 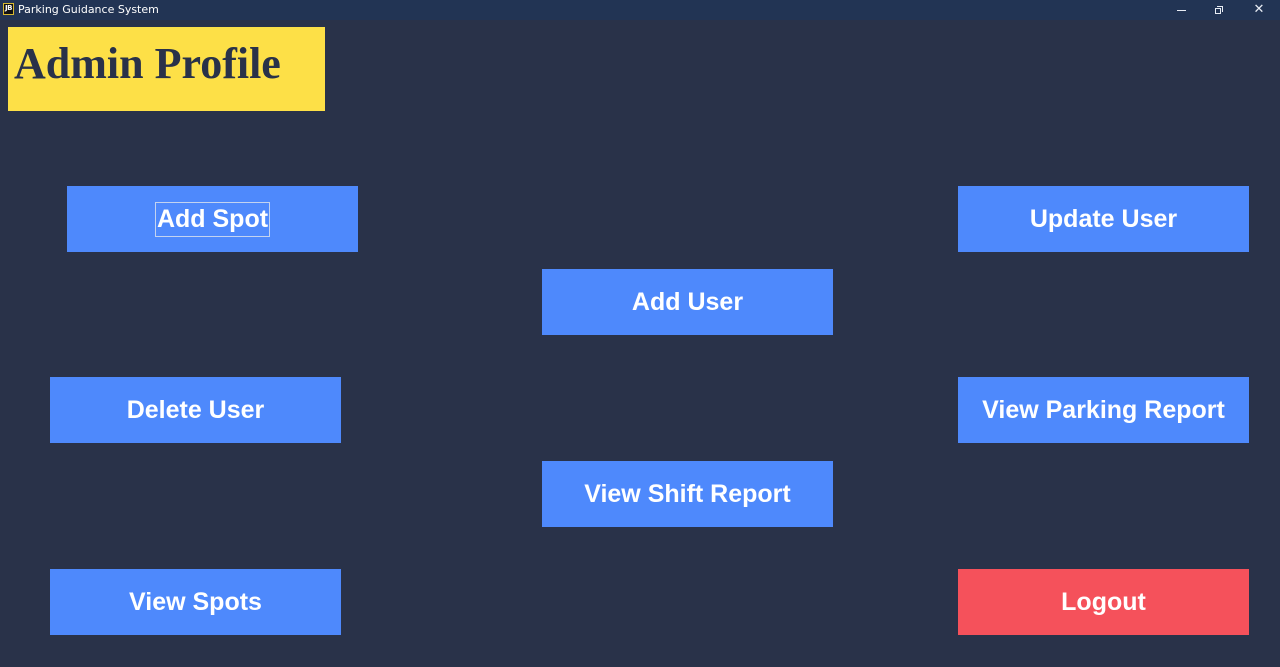 I want to click on page-title-banner: Admin Profile, so click(x=166, y=69).